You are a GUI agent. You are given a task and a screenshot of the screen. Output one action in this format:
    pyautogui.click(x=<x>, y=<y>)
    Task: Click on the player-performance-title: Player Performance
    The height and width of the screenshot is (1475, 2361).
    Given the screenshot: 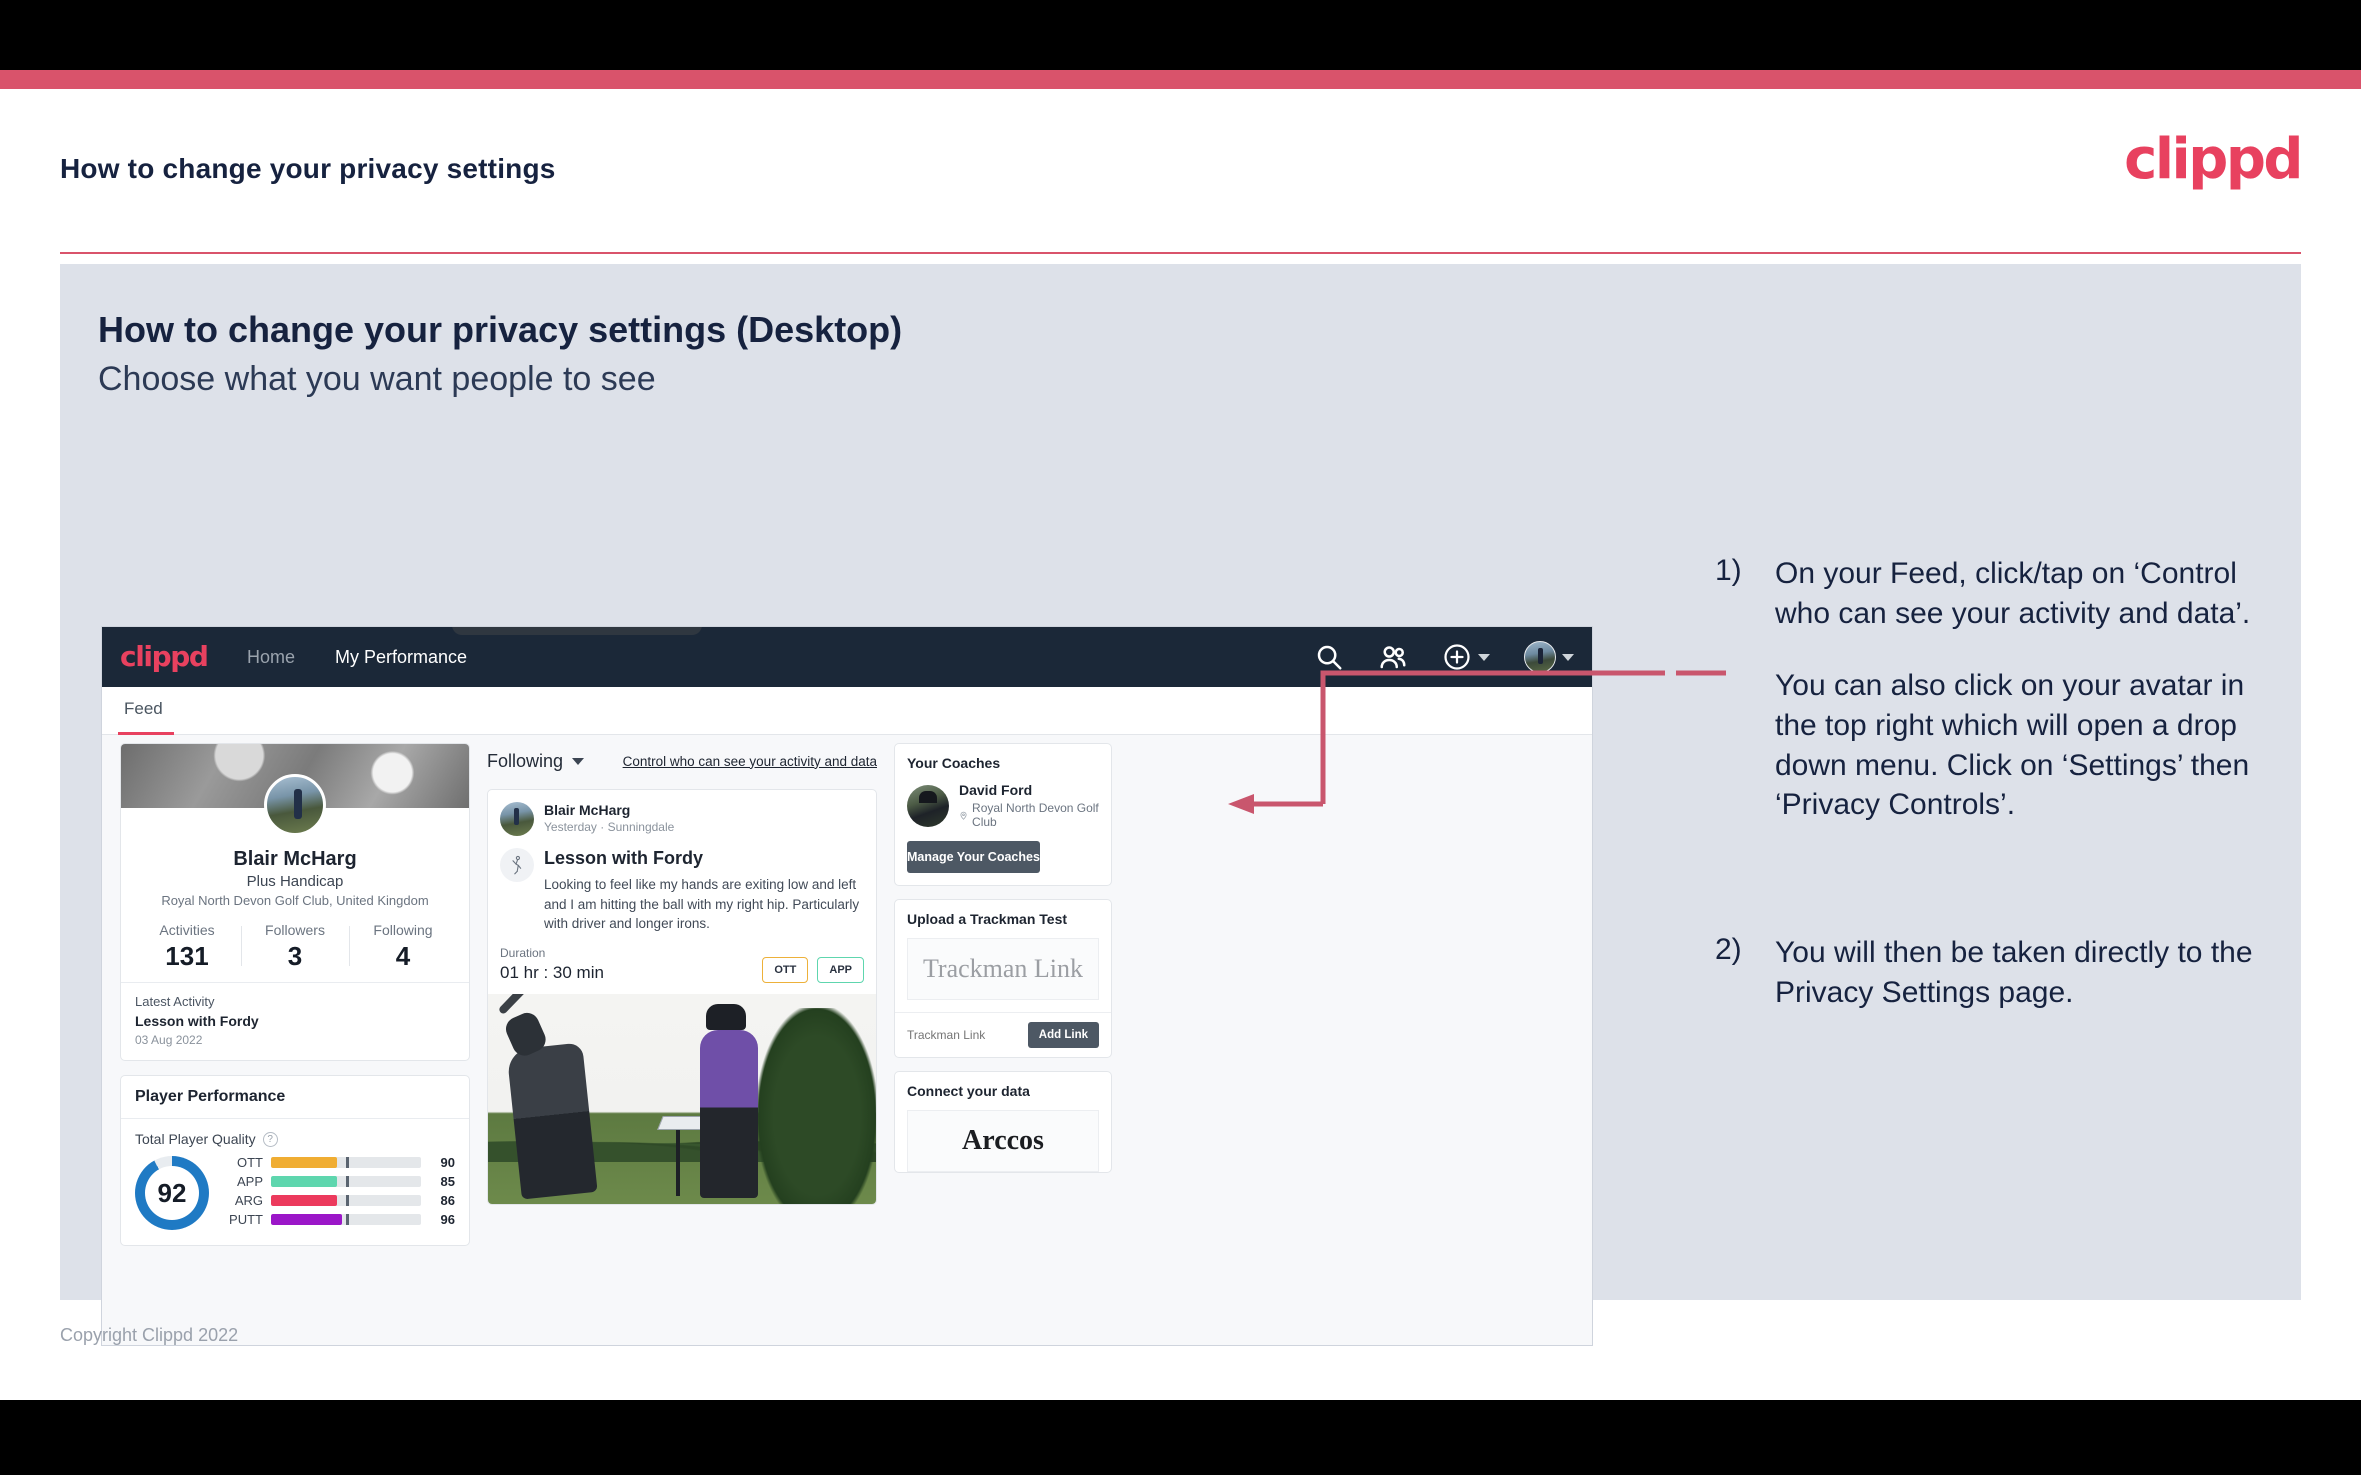 What is the action you would take?
    pyautogui.click(x=295, y=1097)
    